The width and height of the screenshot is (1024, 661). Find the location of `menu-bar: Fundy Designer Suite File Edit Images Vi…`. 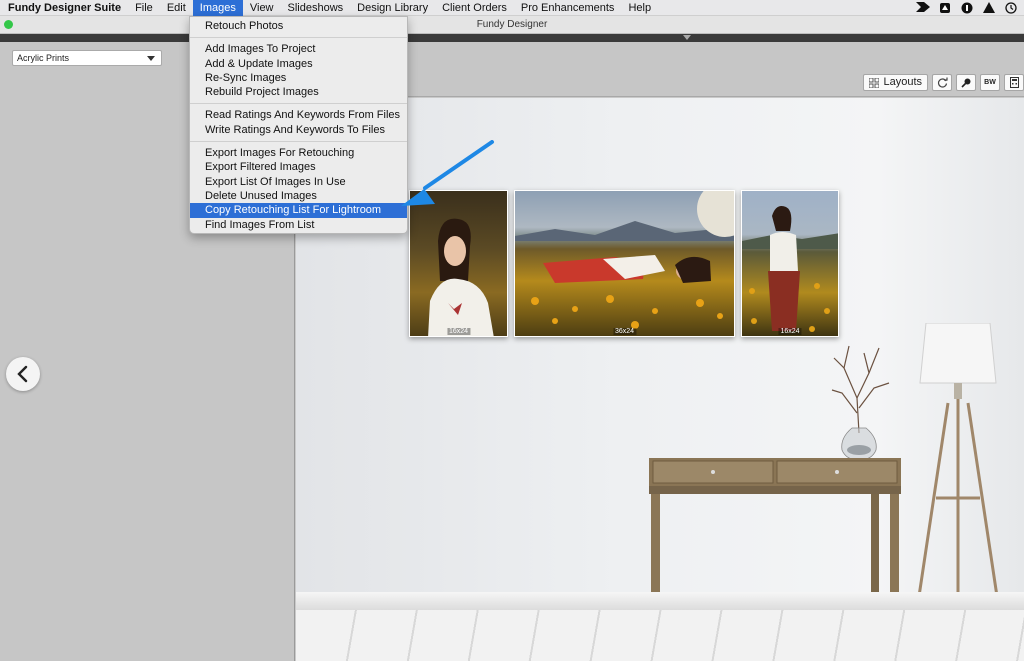

menu-bar: Fundy Designer Suite File Edit Images Vi… is located at coordinates (512, 8).